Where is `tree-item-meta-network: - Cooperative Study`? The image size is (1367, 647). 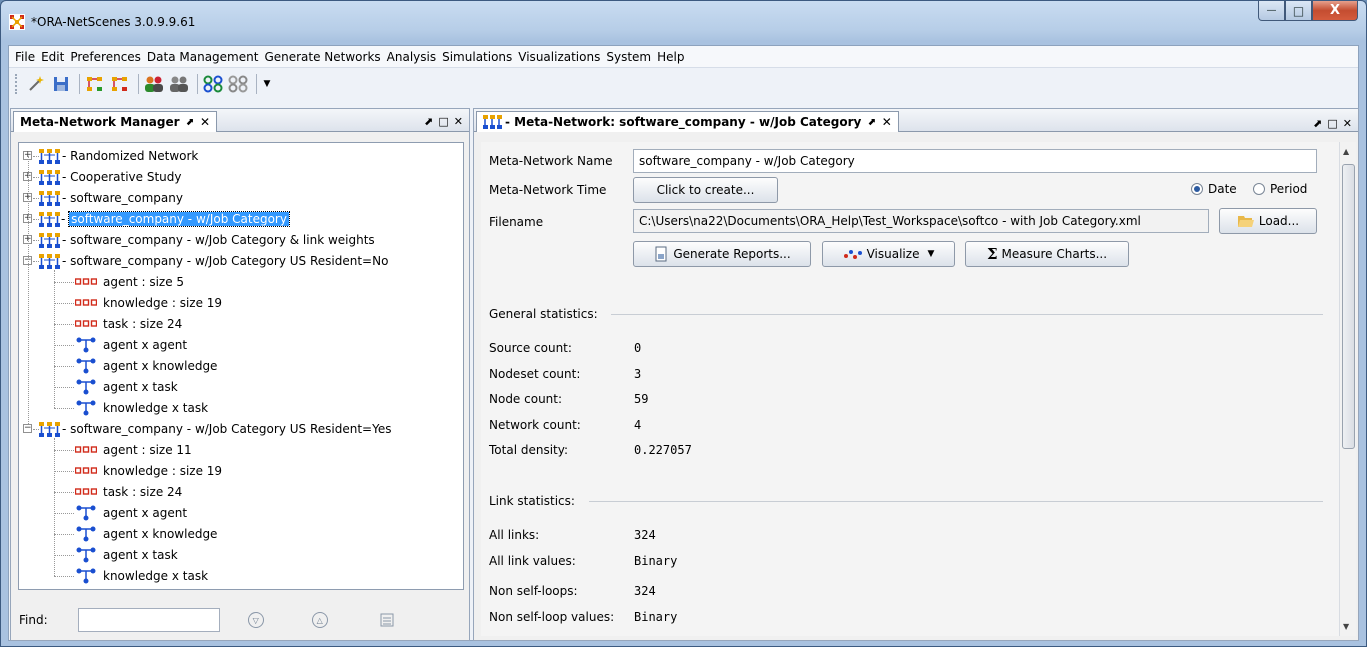
tree-item-meta-network: - Cooperative Study is located at coordinates (110, 177).